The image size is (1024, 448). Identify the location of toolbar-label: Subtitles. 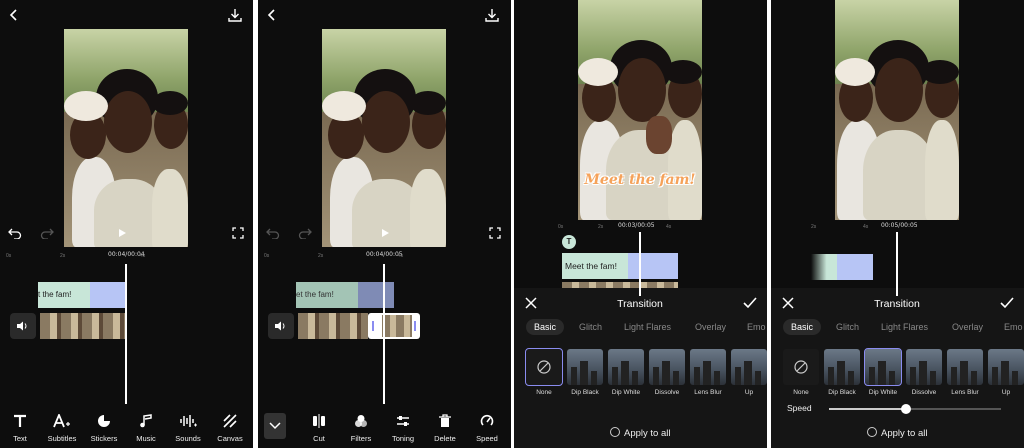
(62, 438).